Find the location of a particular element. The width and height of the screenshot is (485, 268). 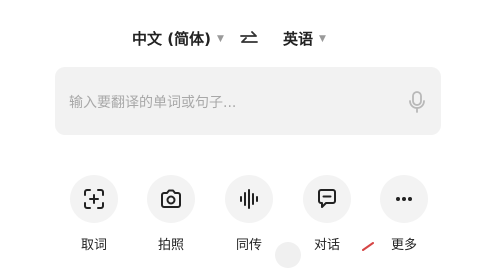

scan-add-icon is located at coordinates (94, 199).